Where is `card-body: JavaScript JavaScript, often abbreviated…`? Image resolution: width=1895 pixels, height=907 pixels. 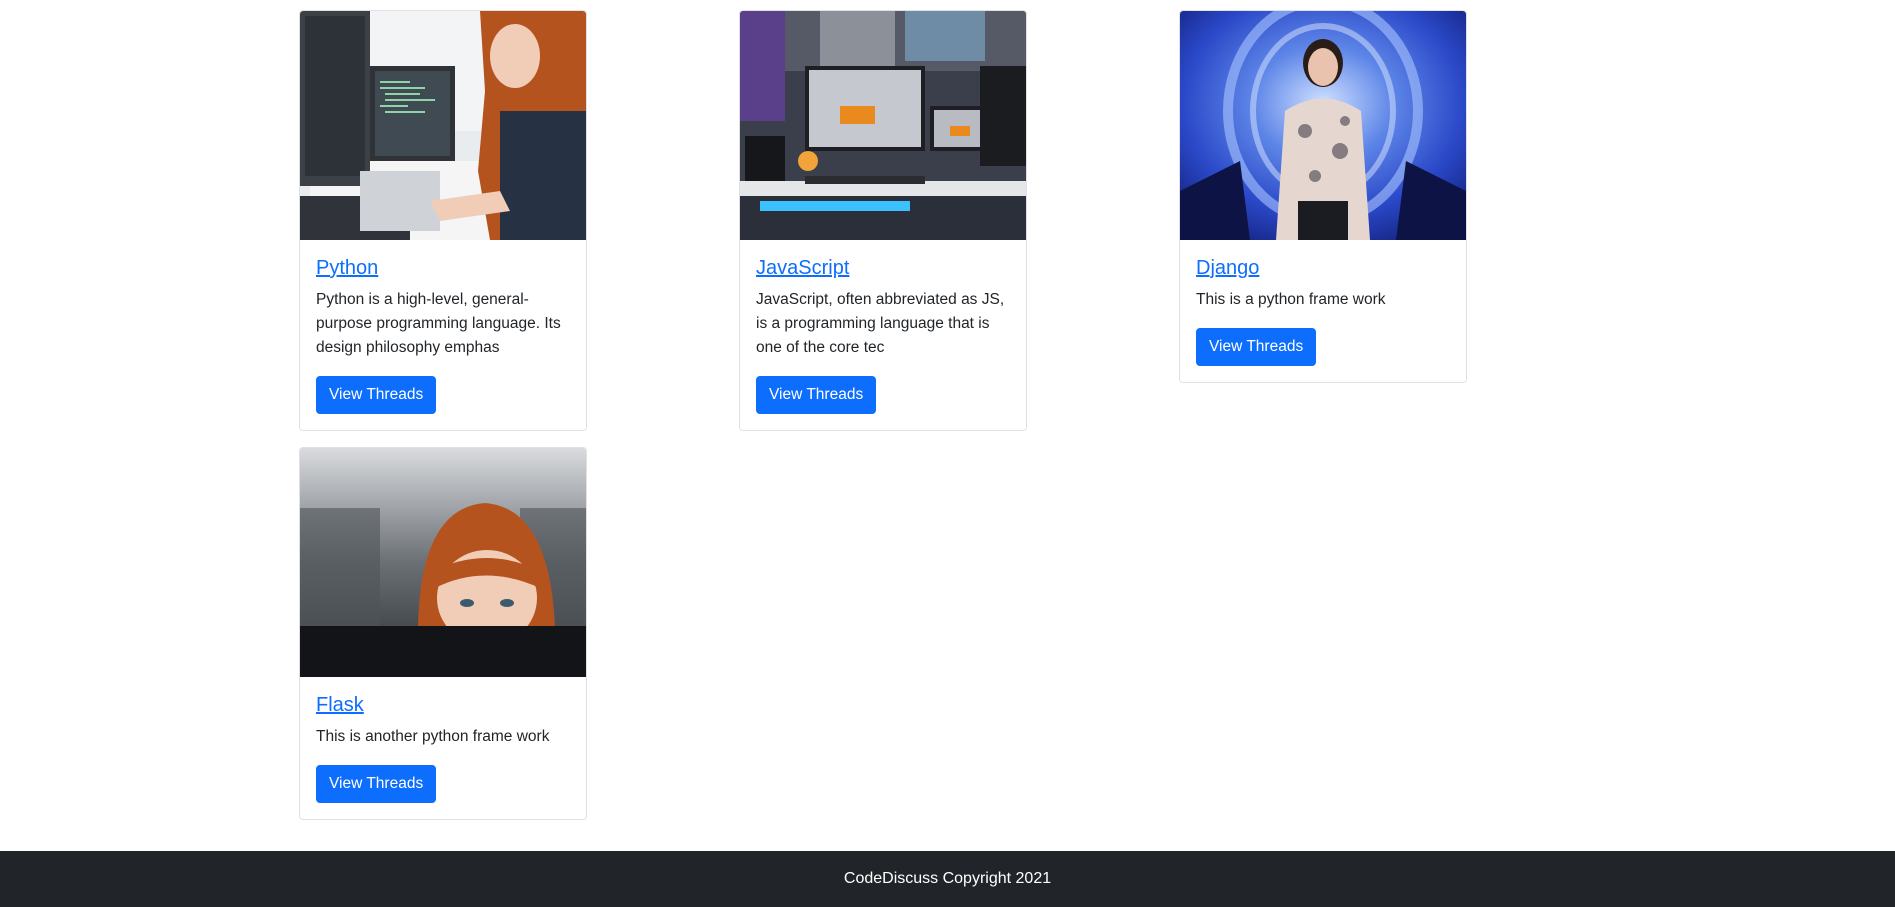 card-body: JavaScript JavaScript, often abbreviated… is located at coordinates (883, 335).